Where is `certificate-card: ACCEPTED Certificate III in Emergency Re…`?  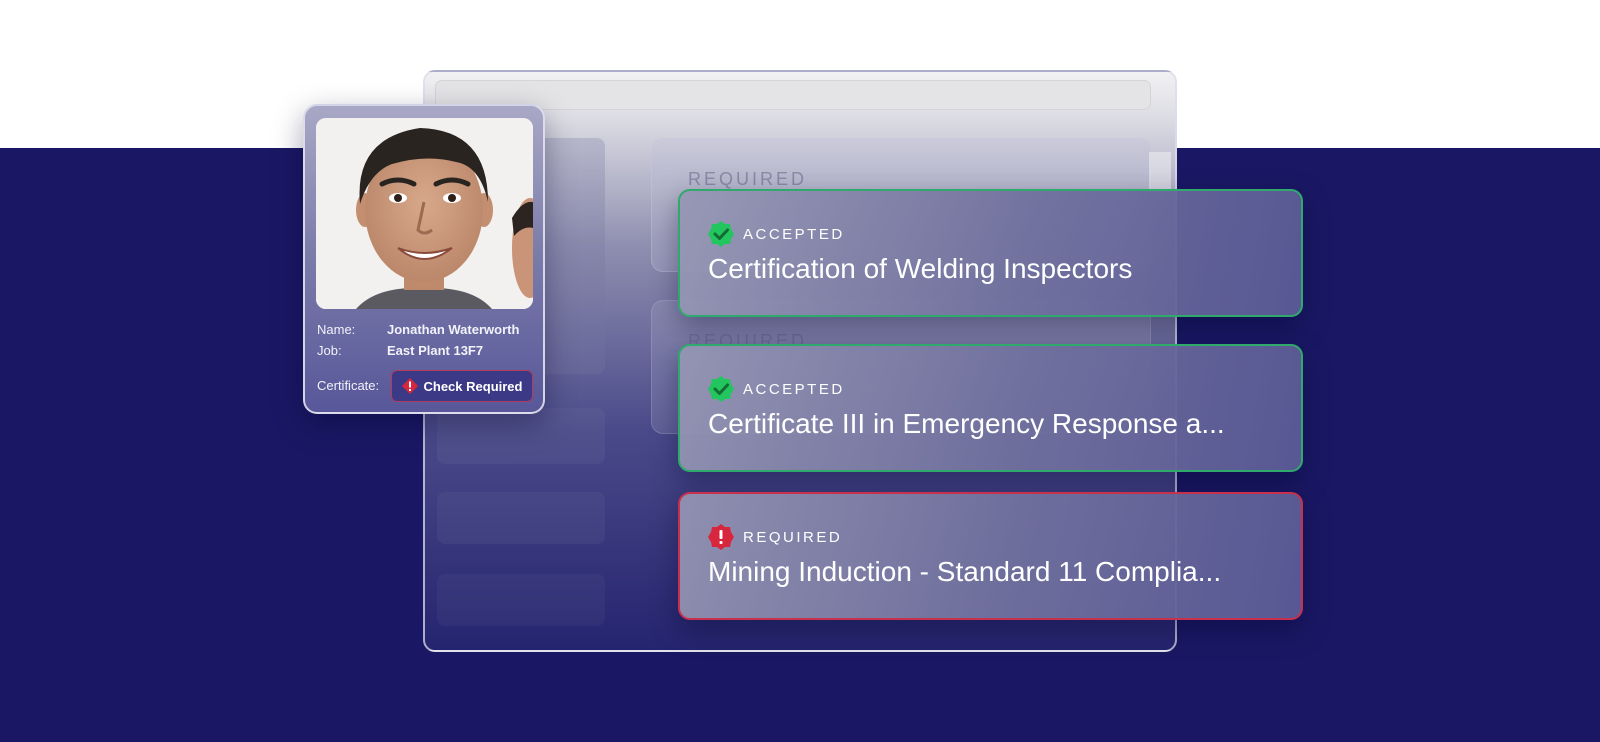 certificate-card: ACCEPTED Certificate III in Emergency Re… is located at coordinates (990, 408).